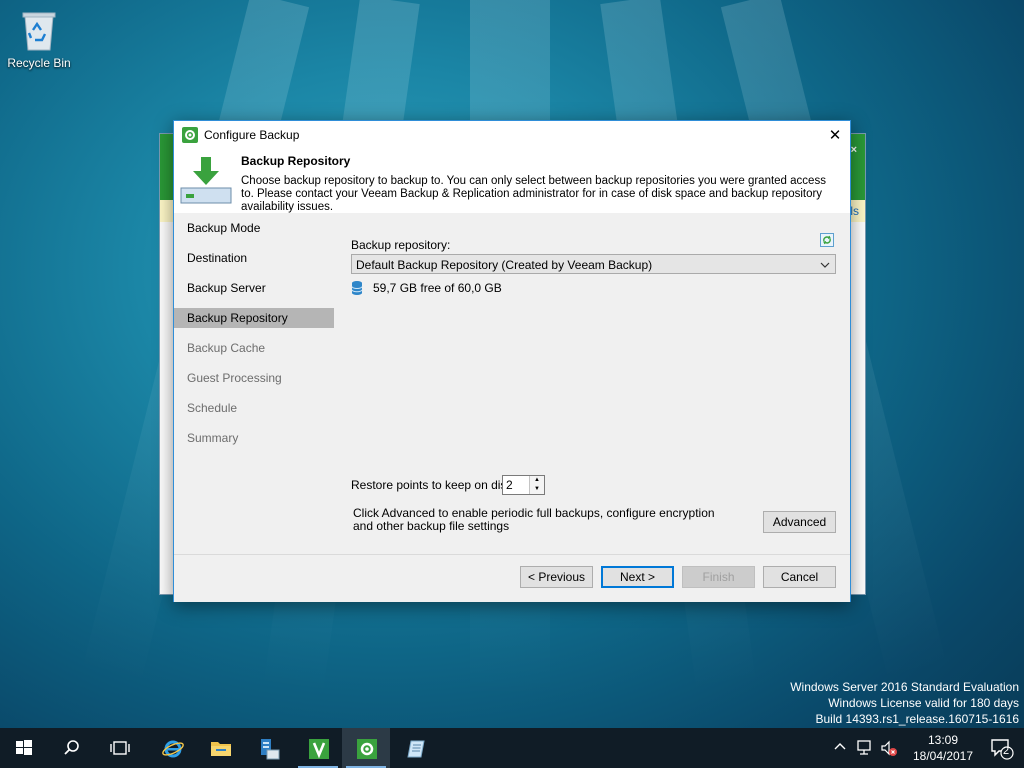 Image resolution: width=1024 pixels, height=768 pixels. I want to click on start-button, so click(24, 748).